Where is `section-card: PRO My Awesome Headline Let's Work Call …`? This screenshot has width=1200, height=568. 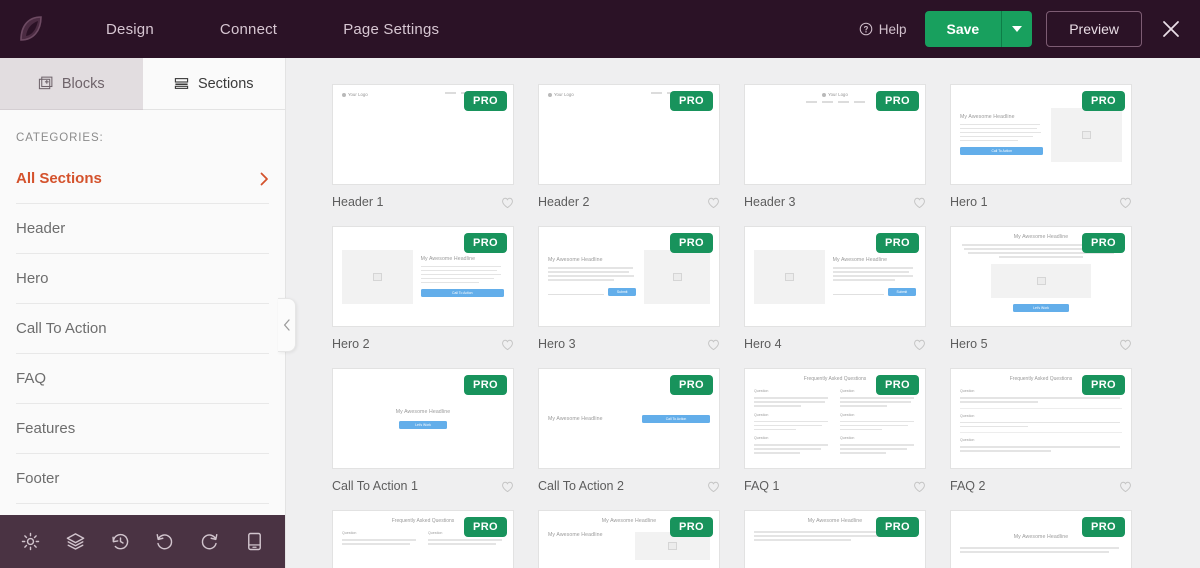
section-card: PRO My Awesome Headline Let's Work Call … is located at coordinates (423, 433).